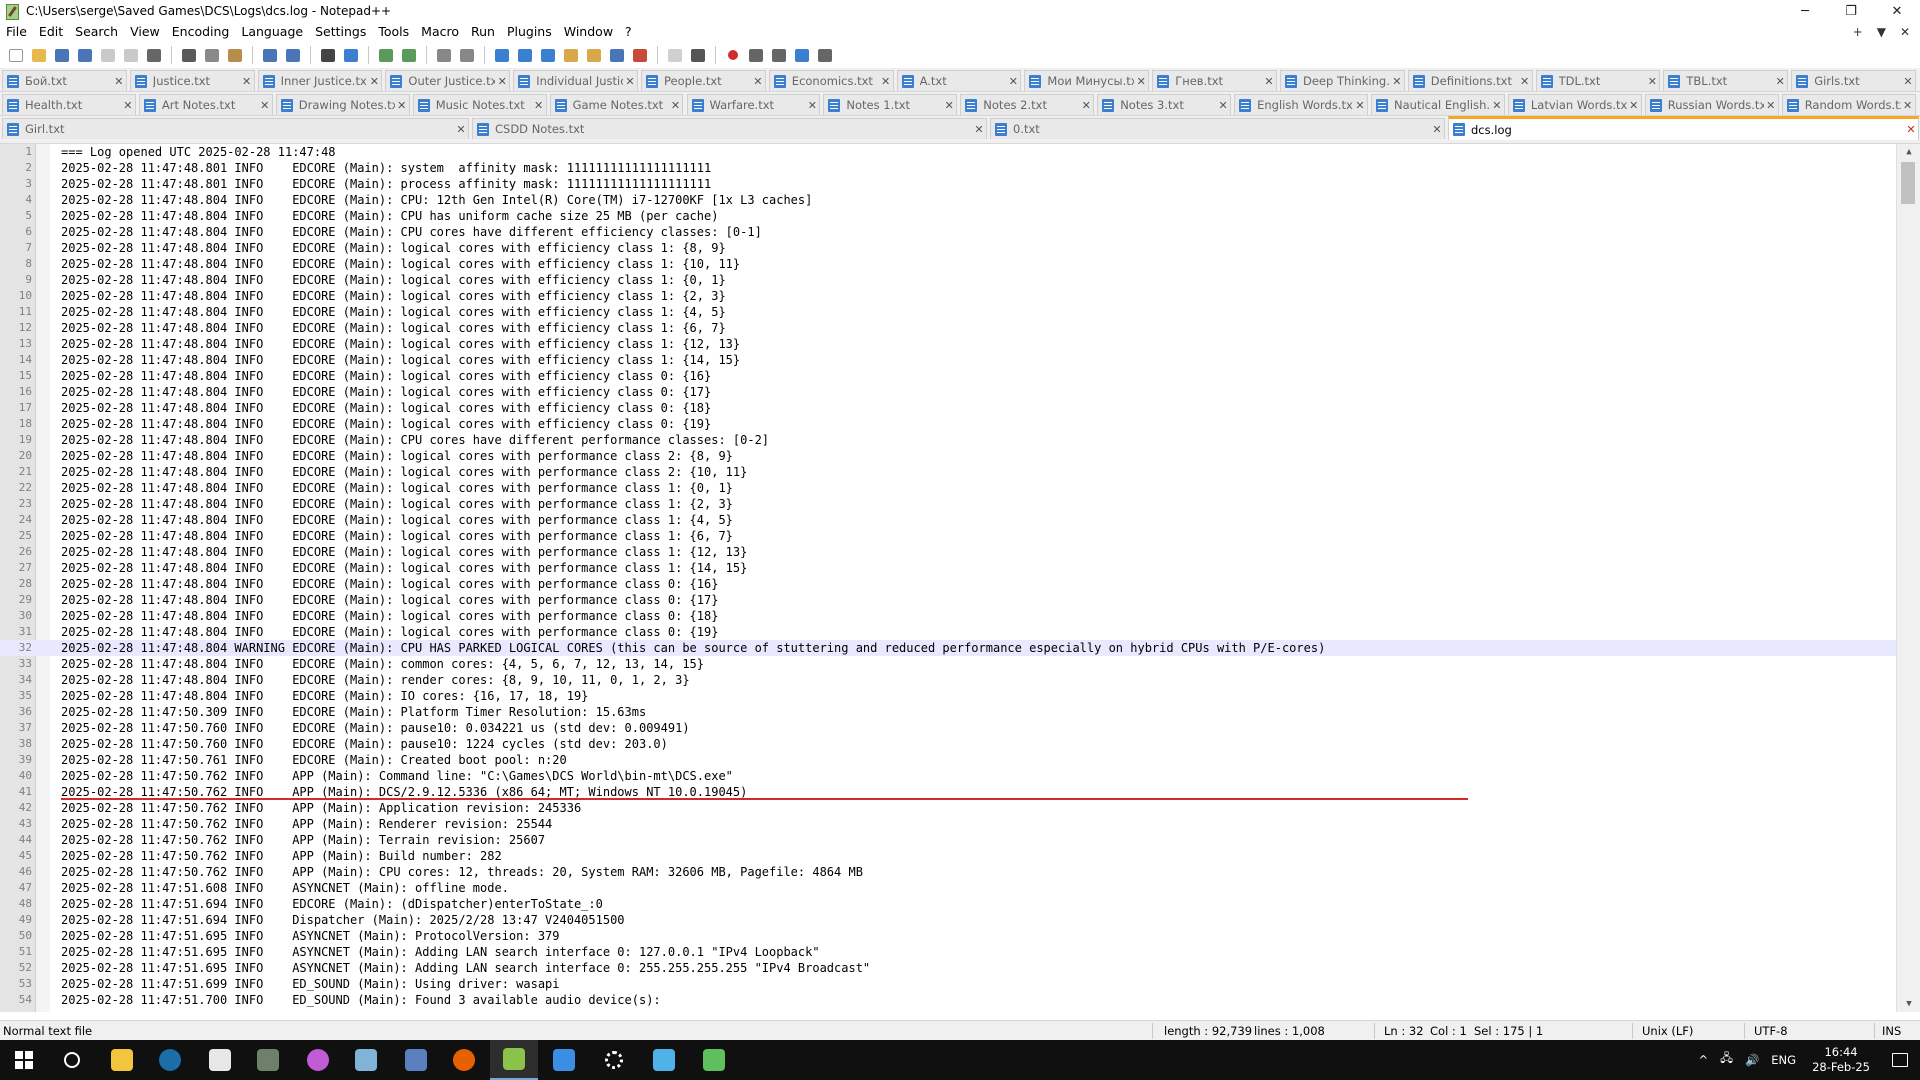  Describe the element at coordinates (614, 1060) in the screenshot. I see `settings-icon` at that location.